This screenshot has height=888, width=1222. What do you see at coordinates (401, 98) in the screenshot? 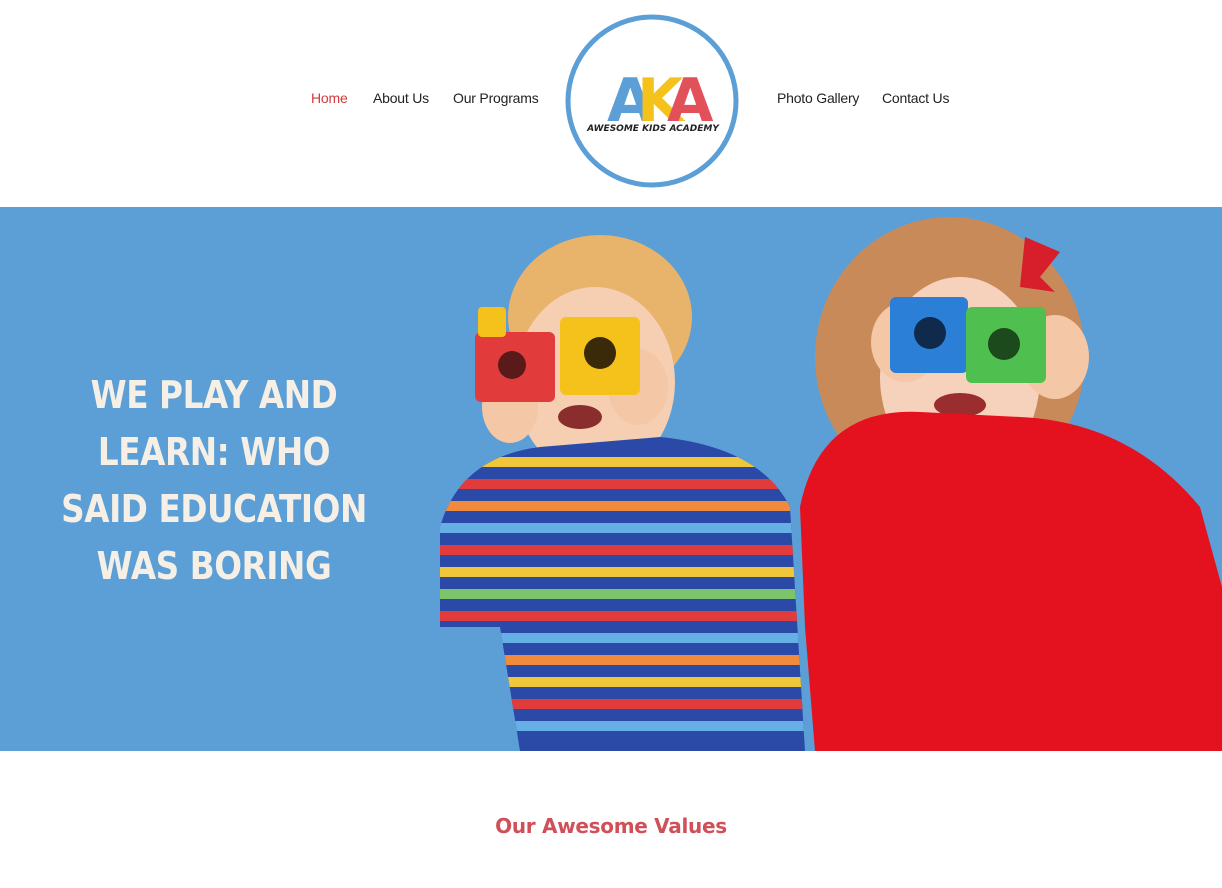
I see `nav-about-us: About Us` at bounding box center [401, 98].